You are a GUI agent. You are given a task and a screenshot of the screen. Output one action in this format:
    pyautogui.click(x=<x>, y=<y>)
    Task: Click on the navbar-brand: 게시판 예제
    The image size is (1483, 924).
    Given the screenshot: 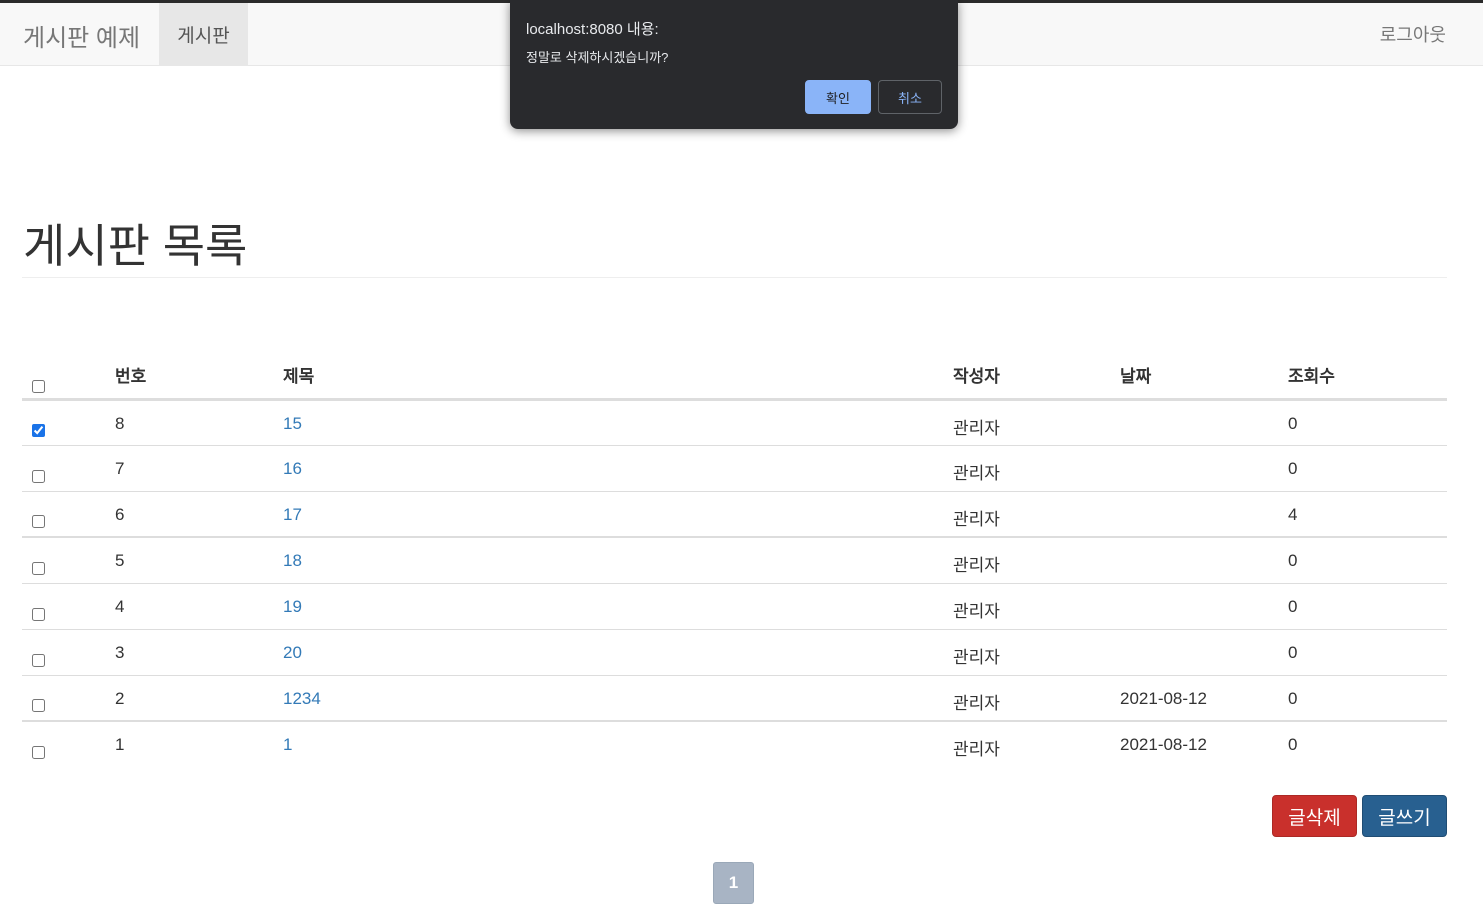 What is the action you would take?
    pyautogui.click(x=81, y=35)
    